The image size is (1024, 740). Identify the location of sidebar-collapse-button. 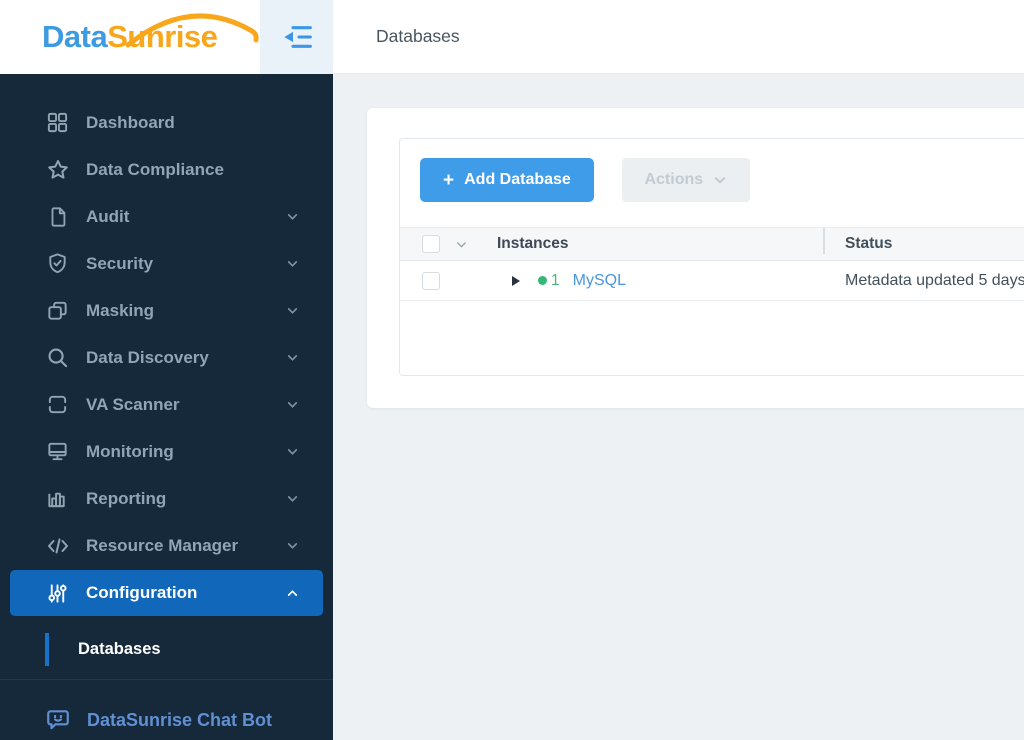
(296, 37).